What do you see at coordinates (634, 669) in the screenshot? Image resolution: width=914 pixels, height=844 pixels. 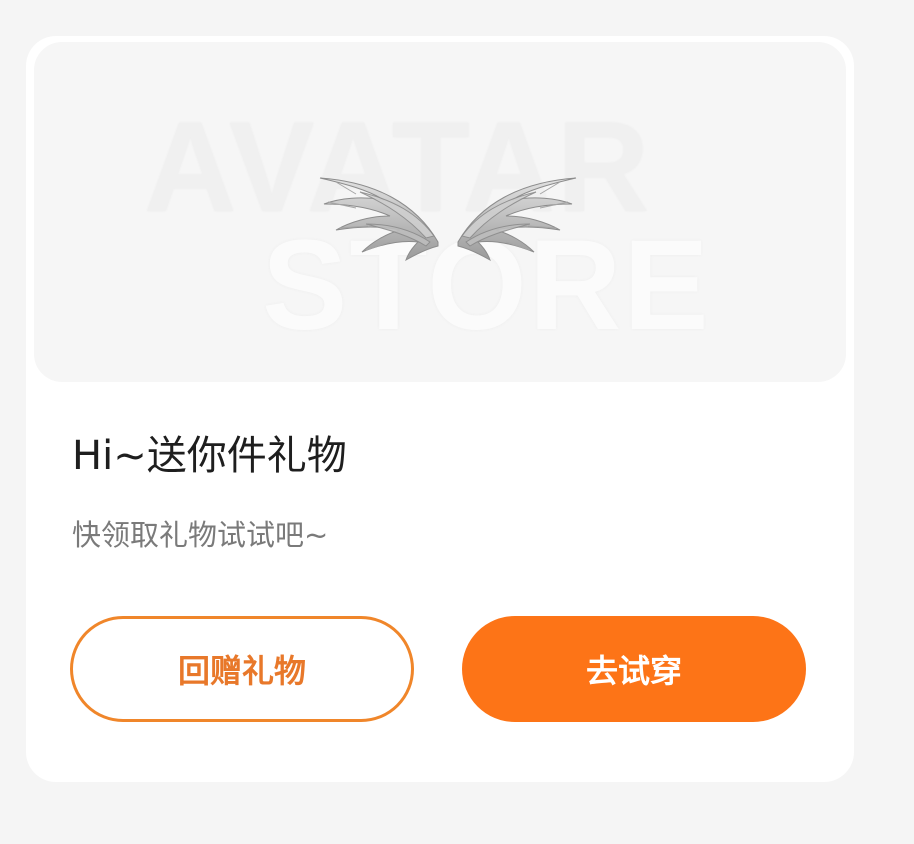 I see `try-on-button: 去试穿` at bounding box center [634, 669].